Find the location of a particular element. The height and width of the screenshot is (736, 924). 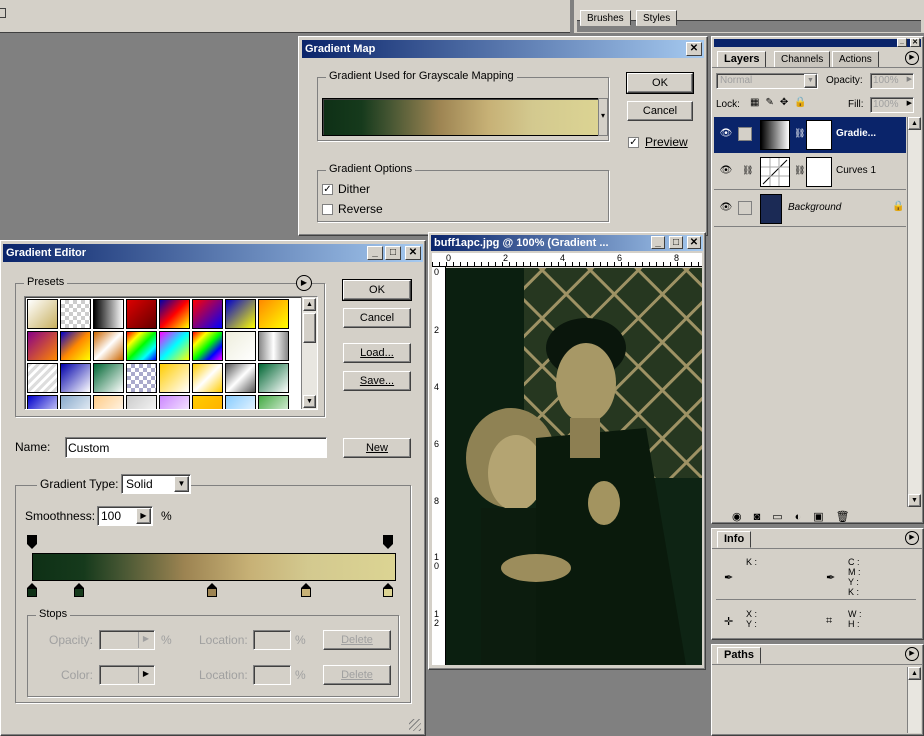

tab-styles: Styles is located at coordinates (657, 18).